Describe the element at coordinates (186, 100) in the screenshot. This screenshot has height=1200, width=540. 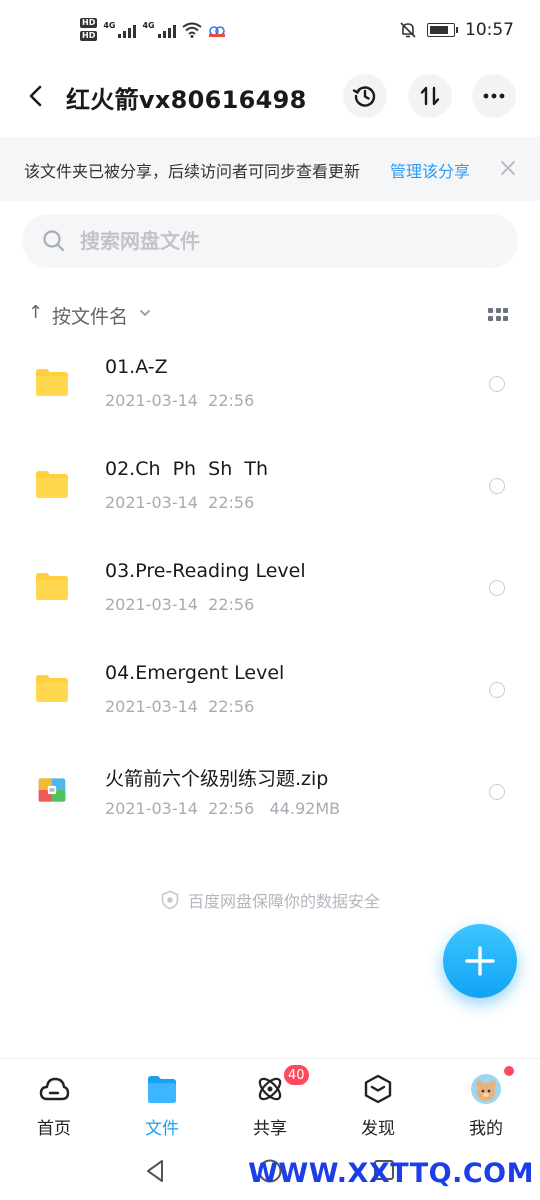
I see `page-title: 红火箭vx80616498` at that location.